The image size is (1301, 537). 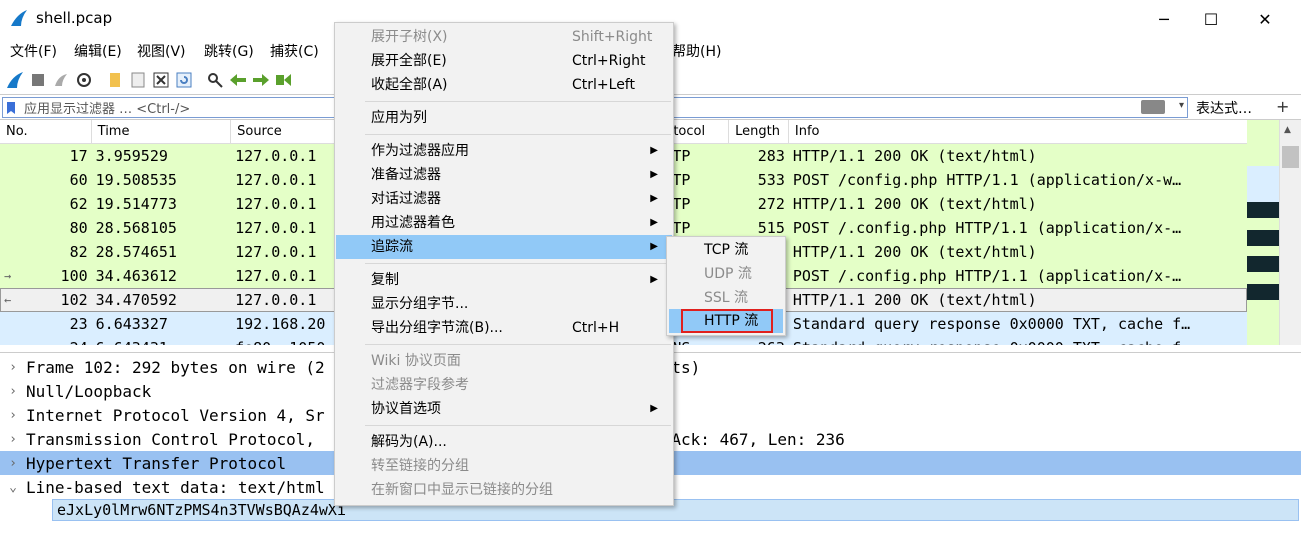 I want to click on stop-capture-icon, so click(x=38, y=80).